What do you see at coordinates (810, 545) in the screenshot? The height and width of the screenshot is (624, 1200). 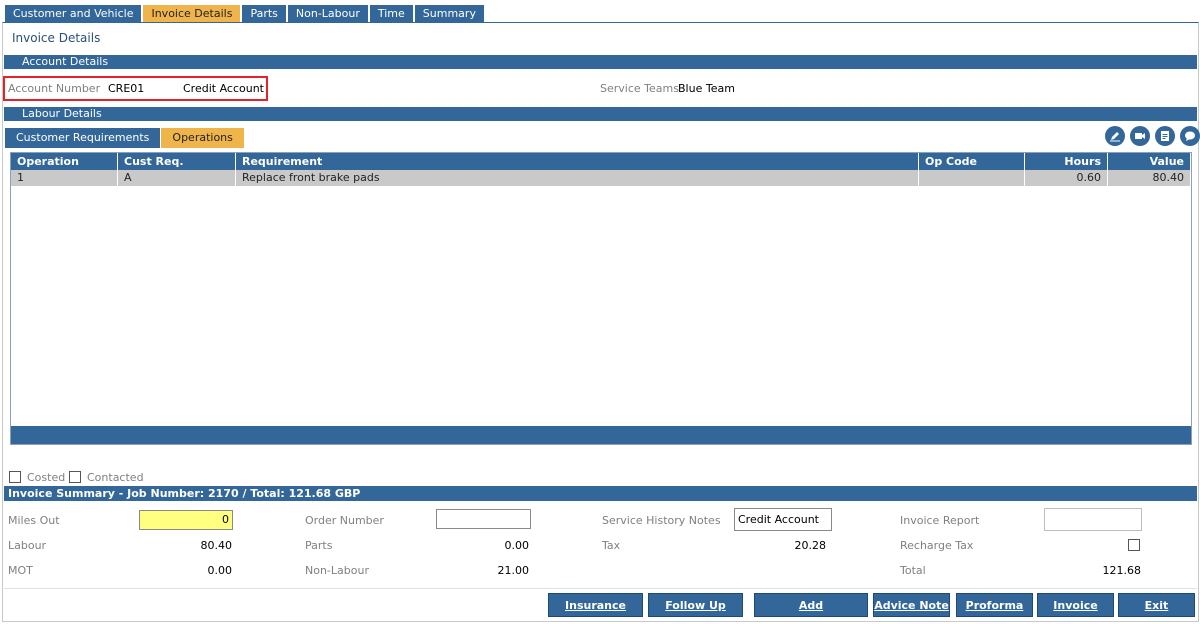 I see `tax-value: 20.28` at bounding box center [810, 545].